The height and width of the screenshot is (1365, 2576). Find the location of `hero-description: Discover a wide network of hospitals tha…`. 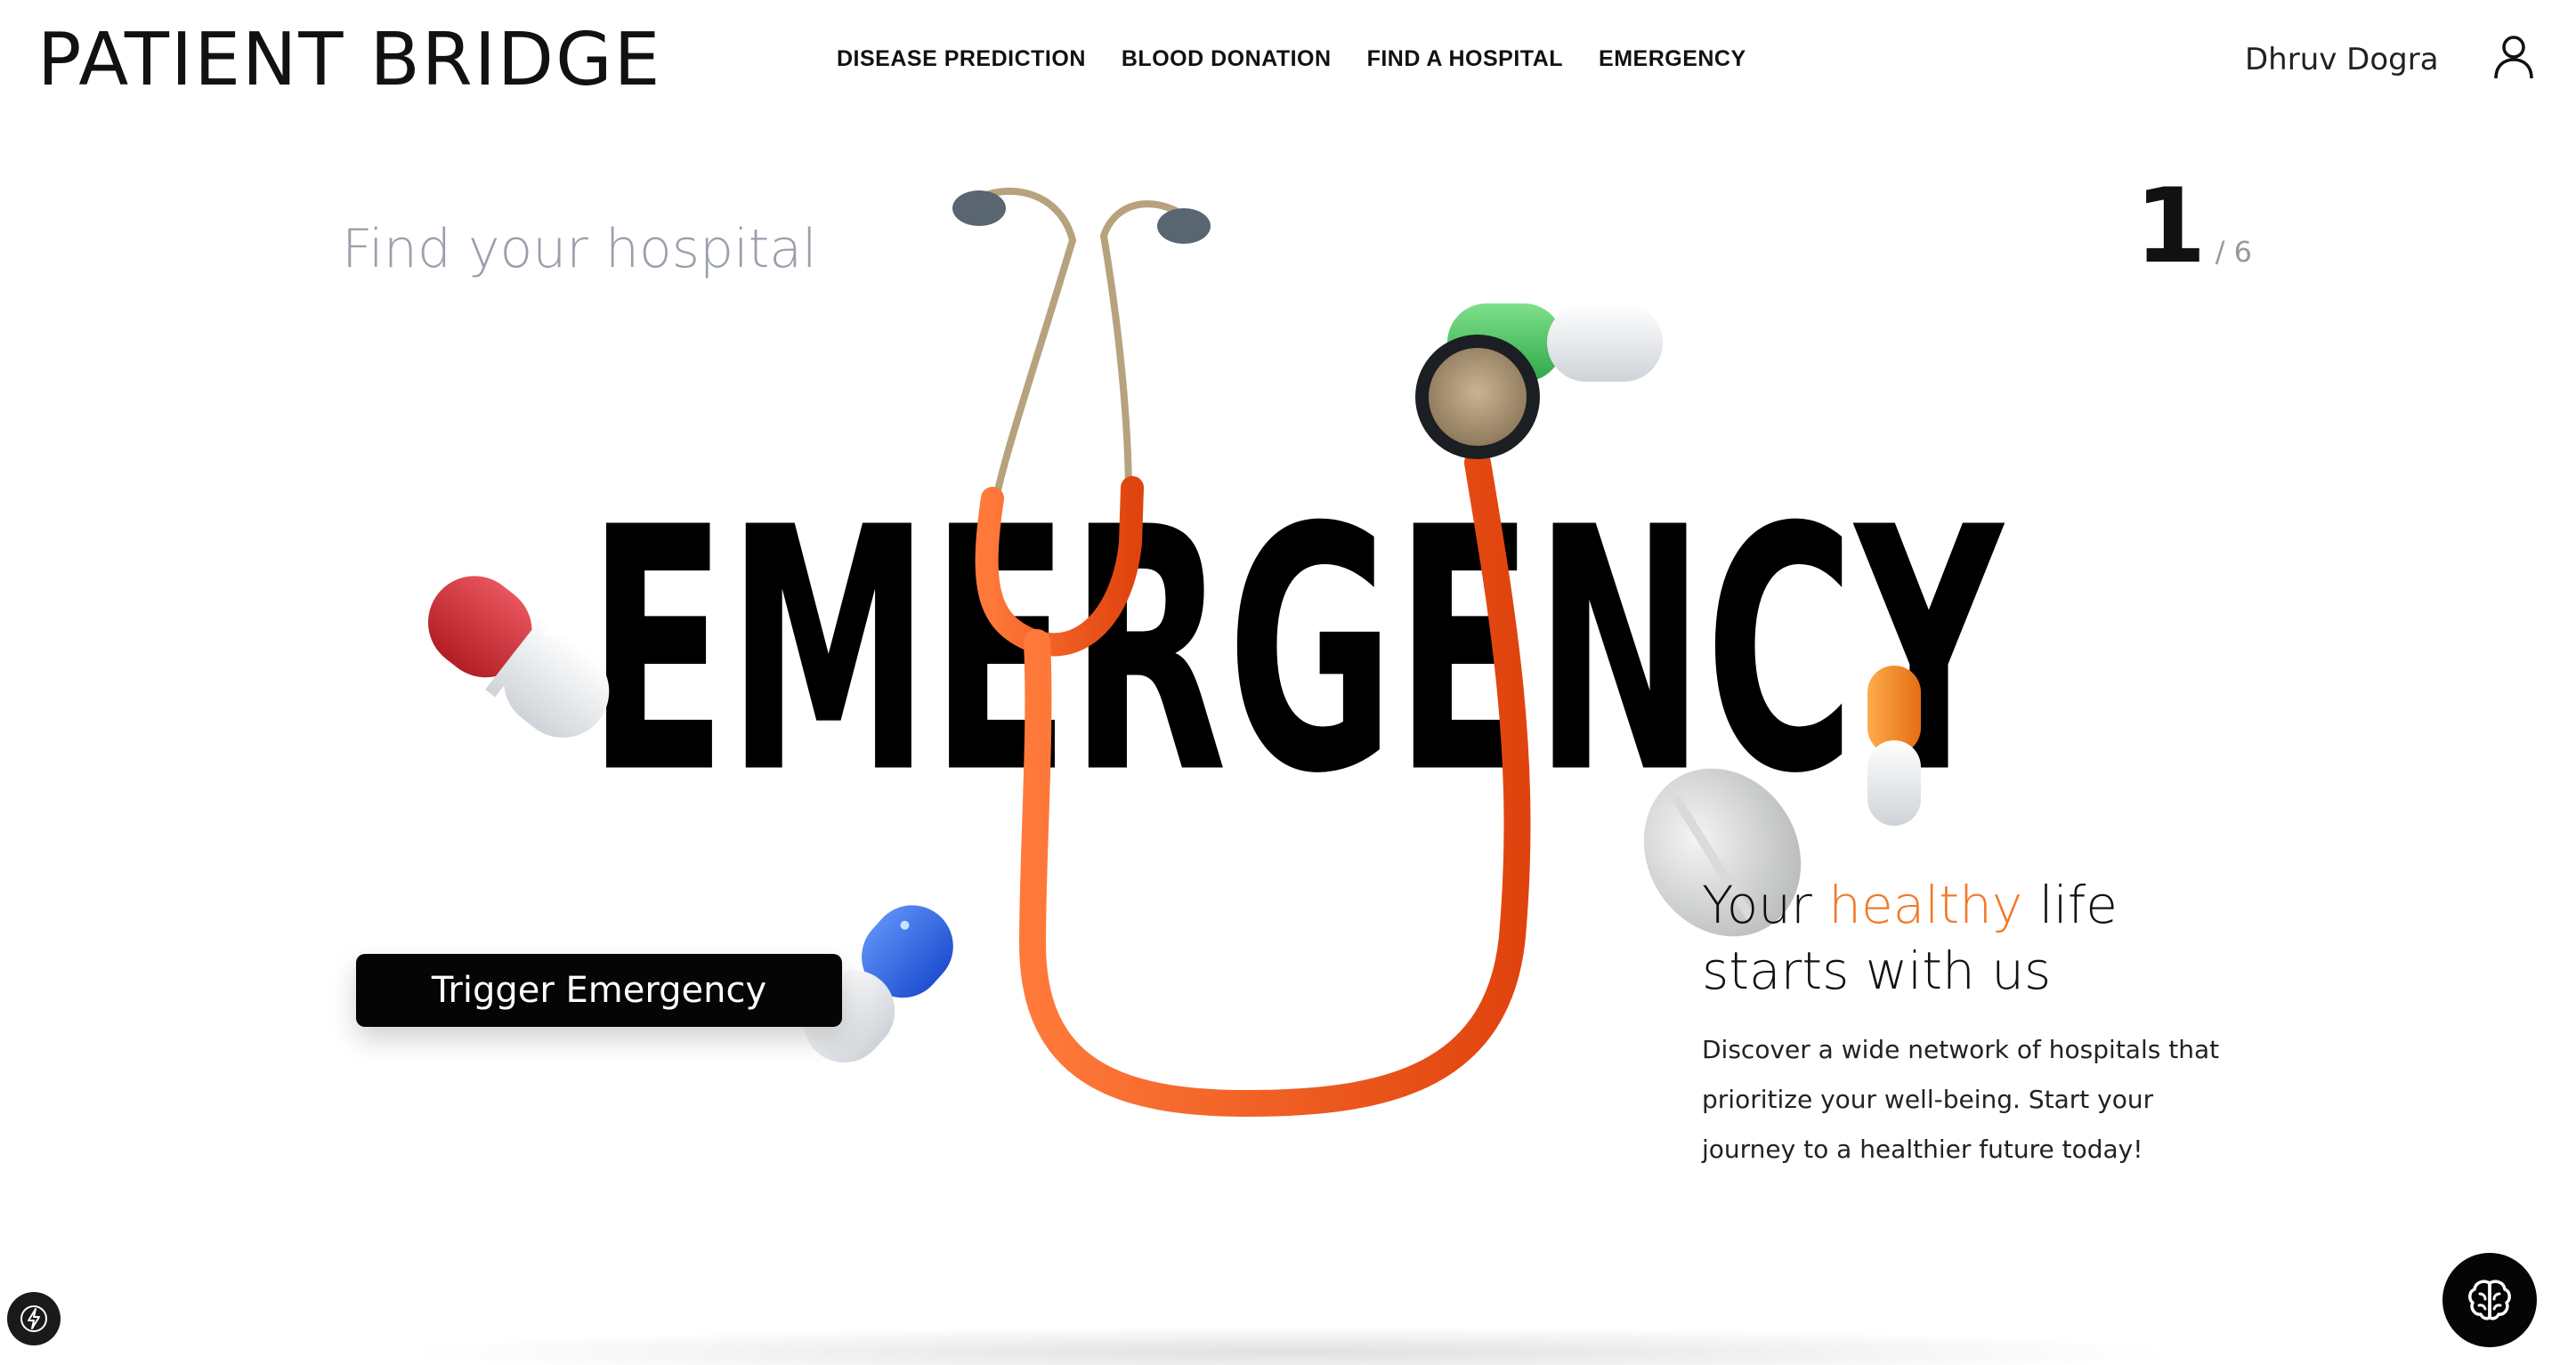

hero-description: Discover a wide network of hospitals tha… is located at coordinates (1961, 1099).